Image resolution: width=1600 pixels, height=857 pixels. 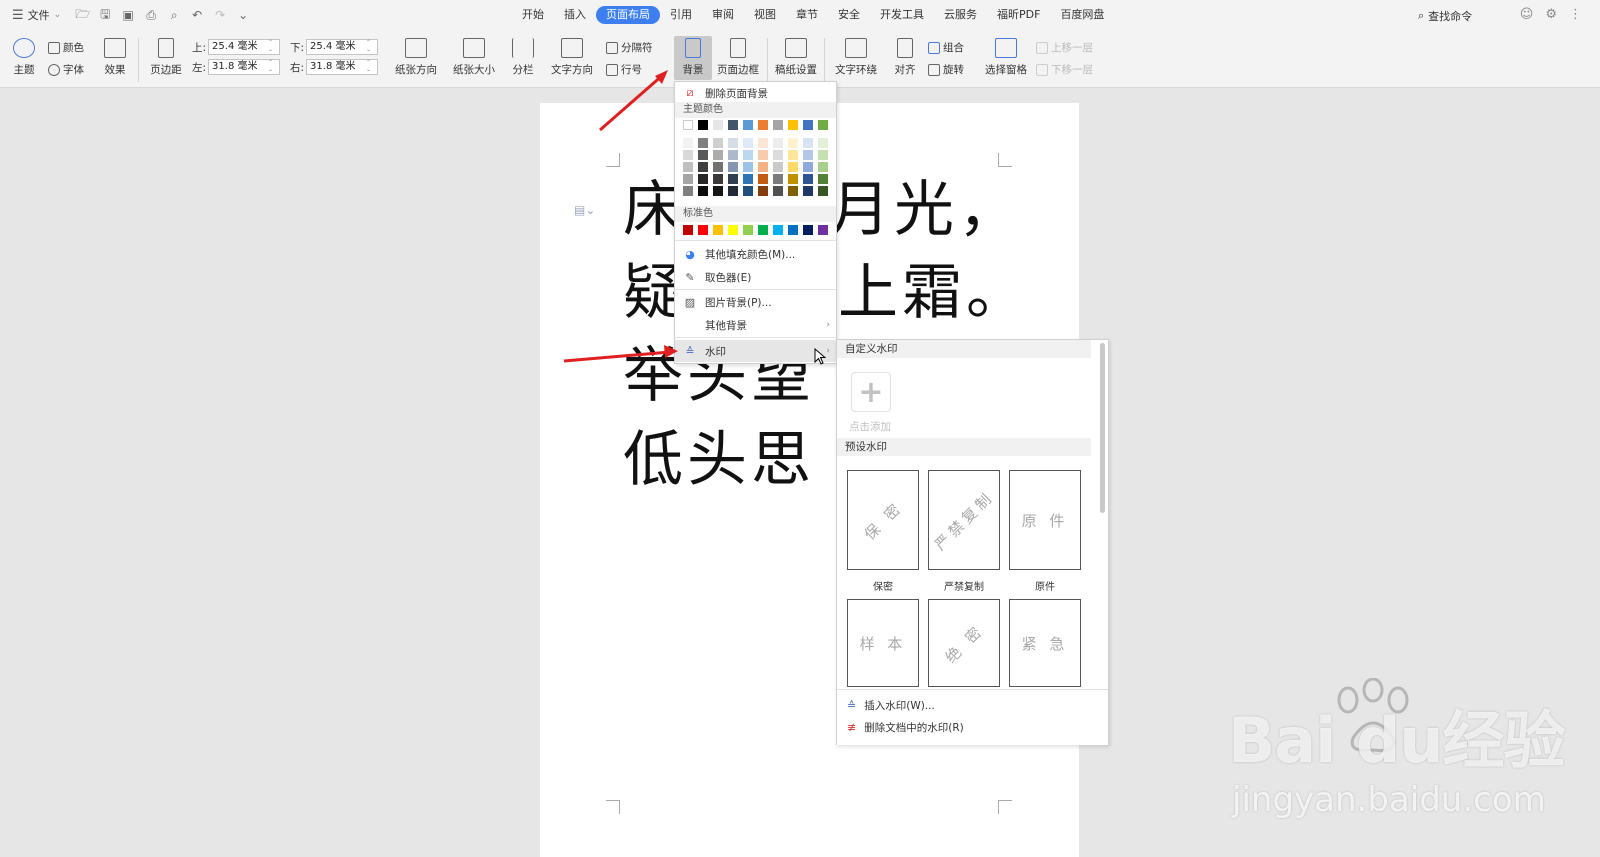 What do you see at coordinates (174, 15) in the screenshot?
I see `print-preview-icon: ⌕` at bounding box center [174, 15].